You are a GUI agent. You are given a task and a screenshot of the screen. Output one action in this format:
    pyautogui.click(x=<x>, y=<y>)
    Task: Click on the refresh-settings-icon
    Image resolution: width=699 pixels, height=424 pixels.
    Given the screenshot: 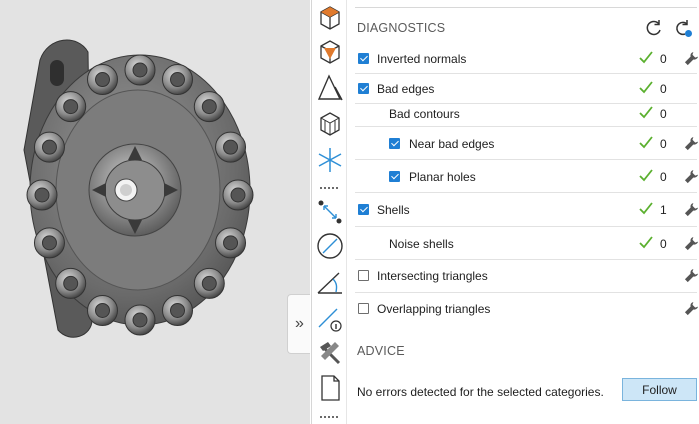 What is the action you would take?
    pyautogui.click(x=683, y=28)
    